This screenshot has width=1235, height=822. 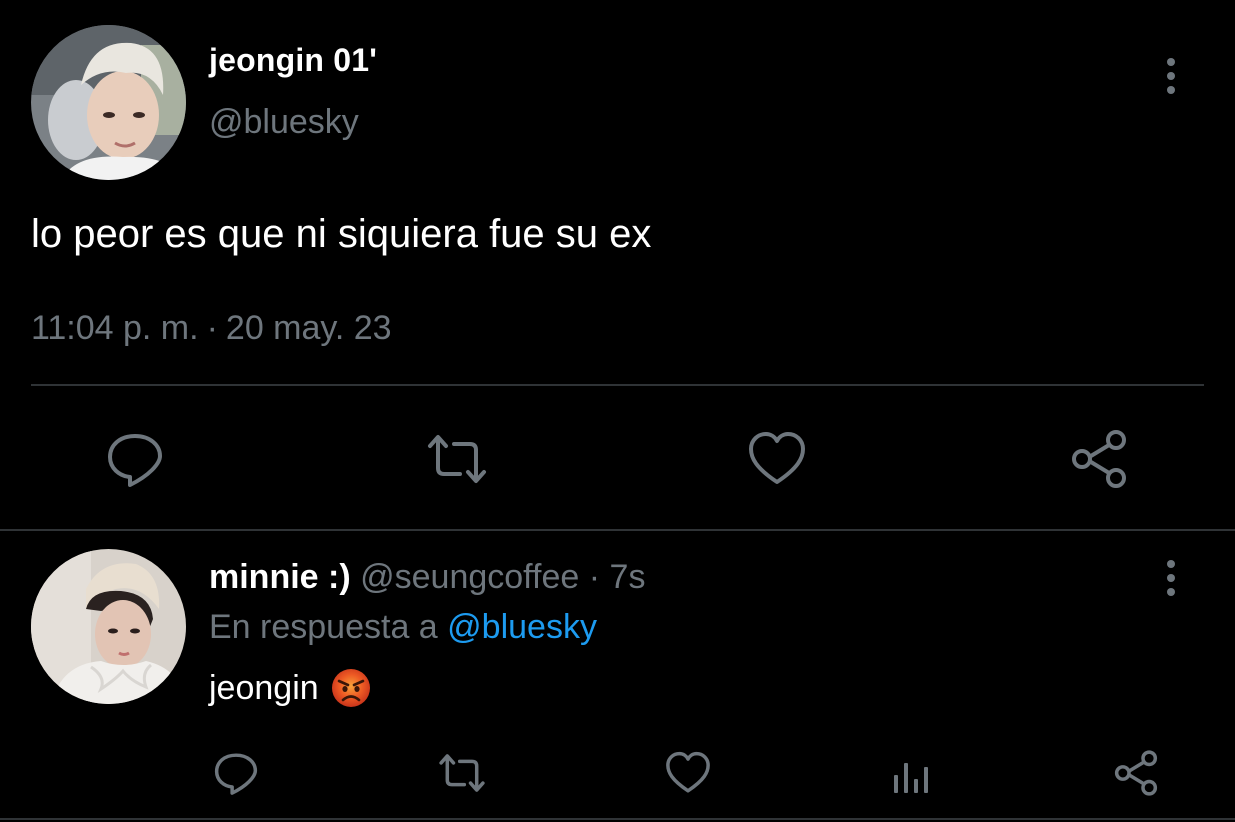 I want to click on reply-tweet-header: minnie :) @seungcoffee · 7s, so click(x=427, y=577).